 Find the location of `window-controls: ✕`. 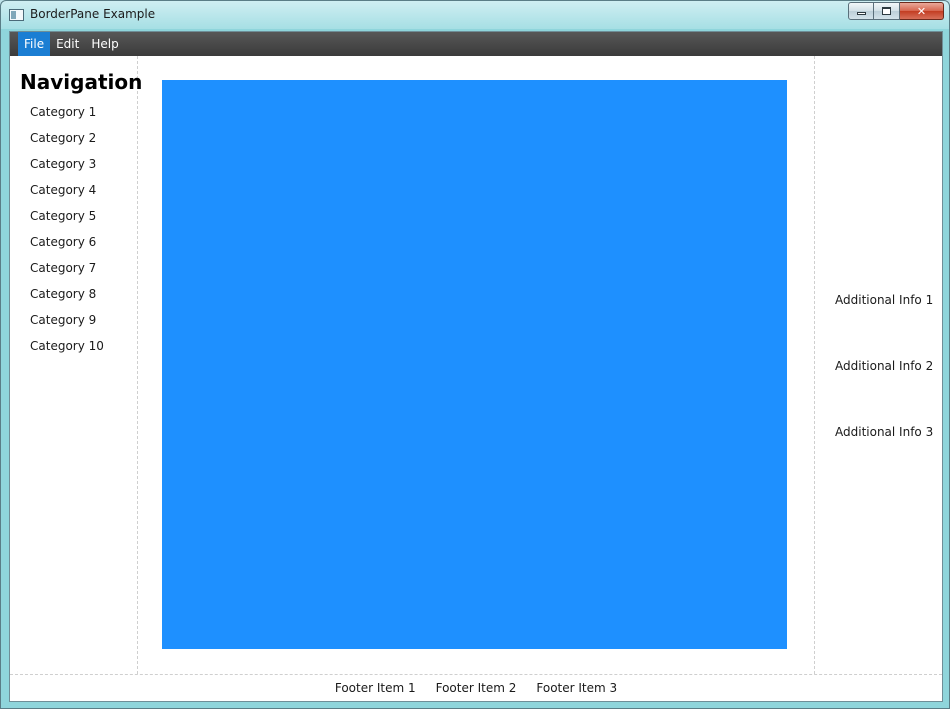

window-controls: ✕ is located at coordinates (896, 11).